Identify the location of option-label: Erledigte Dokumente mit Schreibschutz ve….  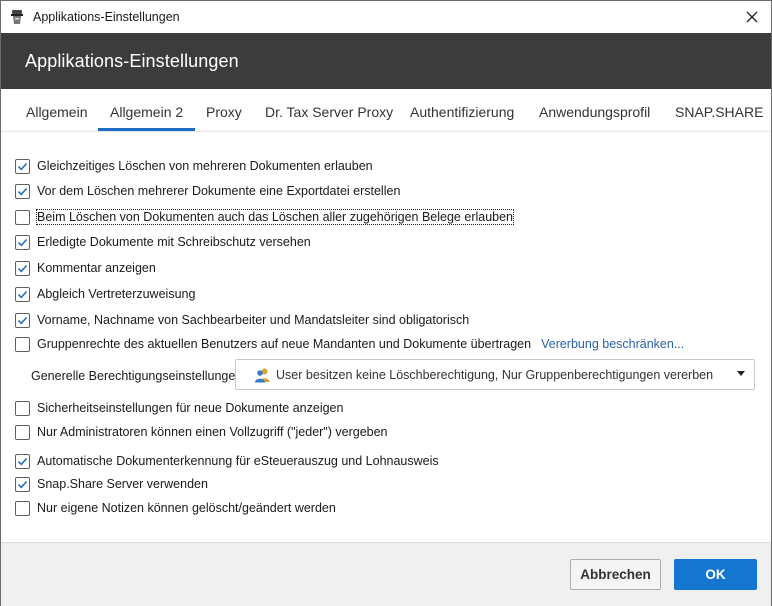
(174, 242).